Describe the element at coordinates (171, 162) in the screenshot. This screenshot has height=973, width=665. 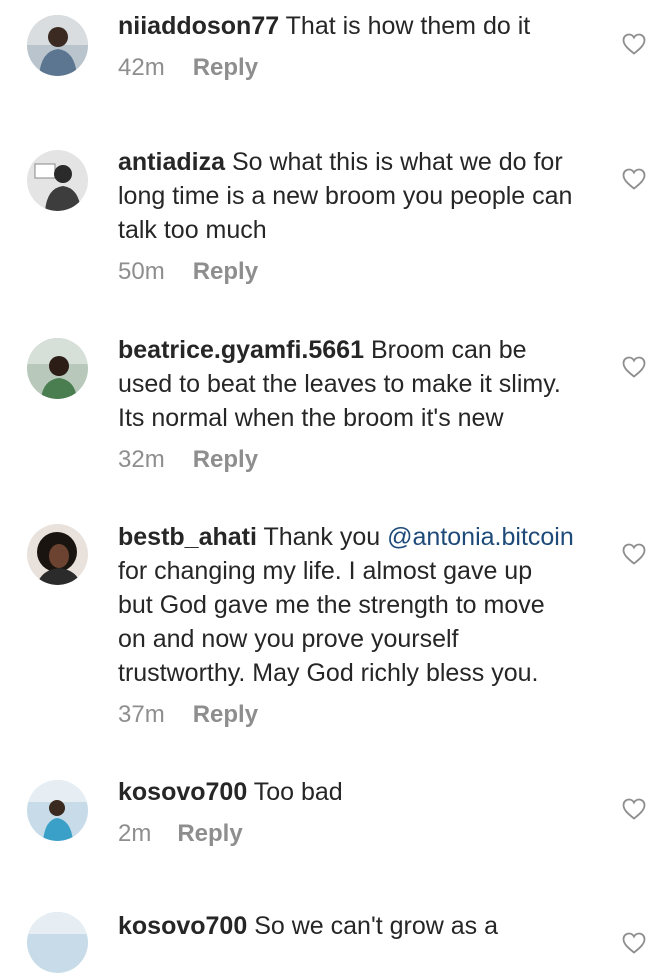
I see `comment-username: antiadiza` at that location.